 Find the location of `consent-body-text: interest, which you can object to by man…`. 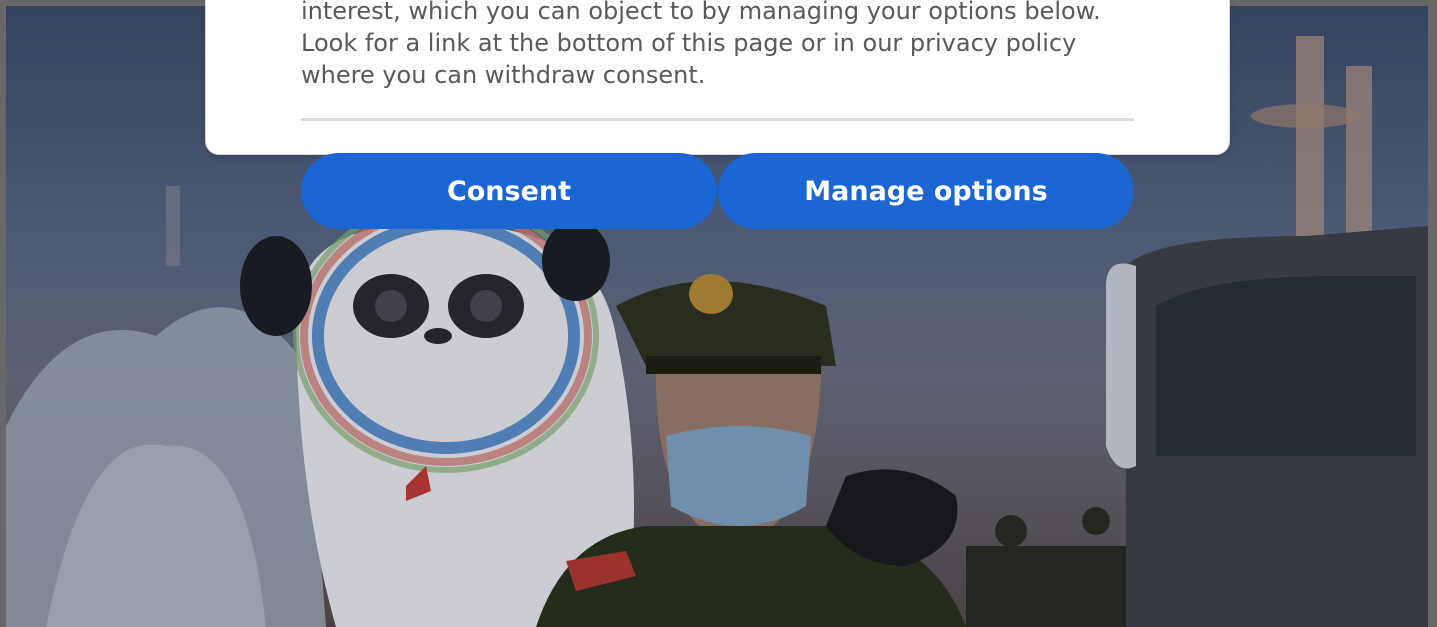

consent-body-text: interest, which you can object to by man… is located at coordinates (701, 44).